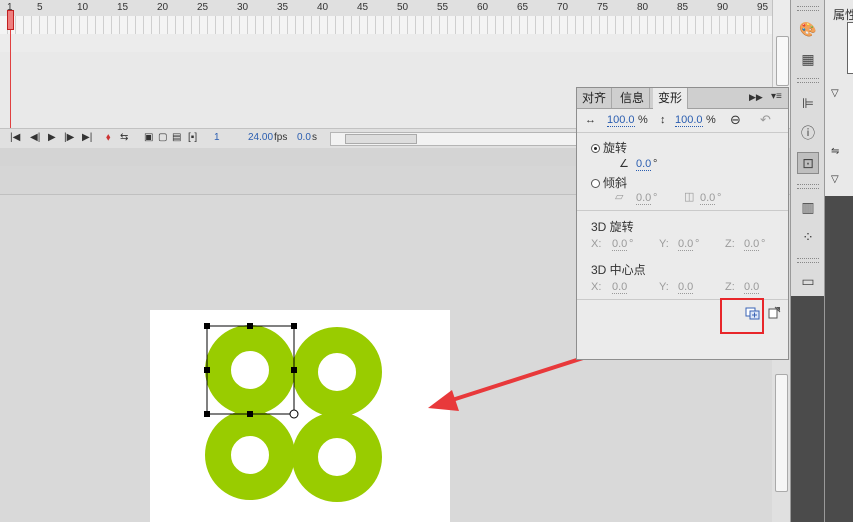 The height and width of the screenshot is (522, 853). Describe the element at coordinates (752, 287) in the screenshot. I see `center-3d-z: 0.0` at that location.